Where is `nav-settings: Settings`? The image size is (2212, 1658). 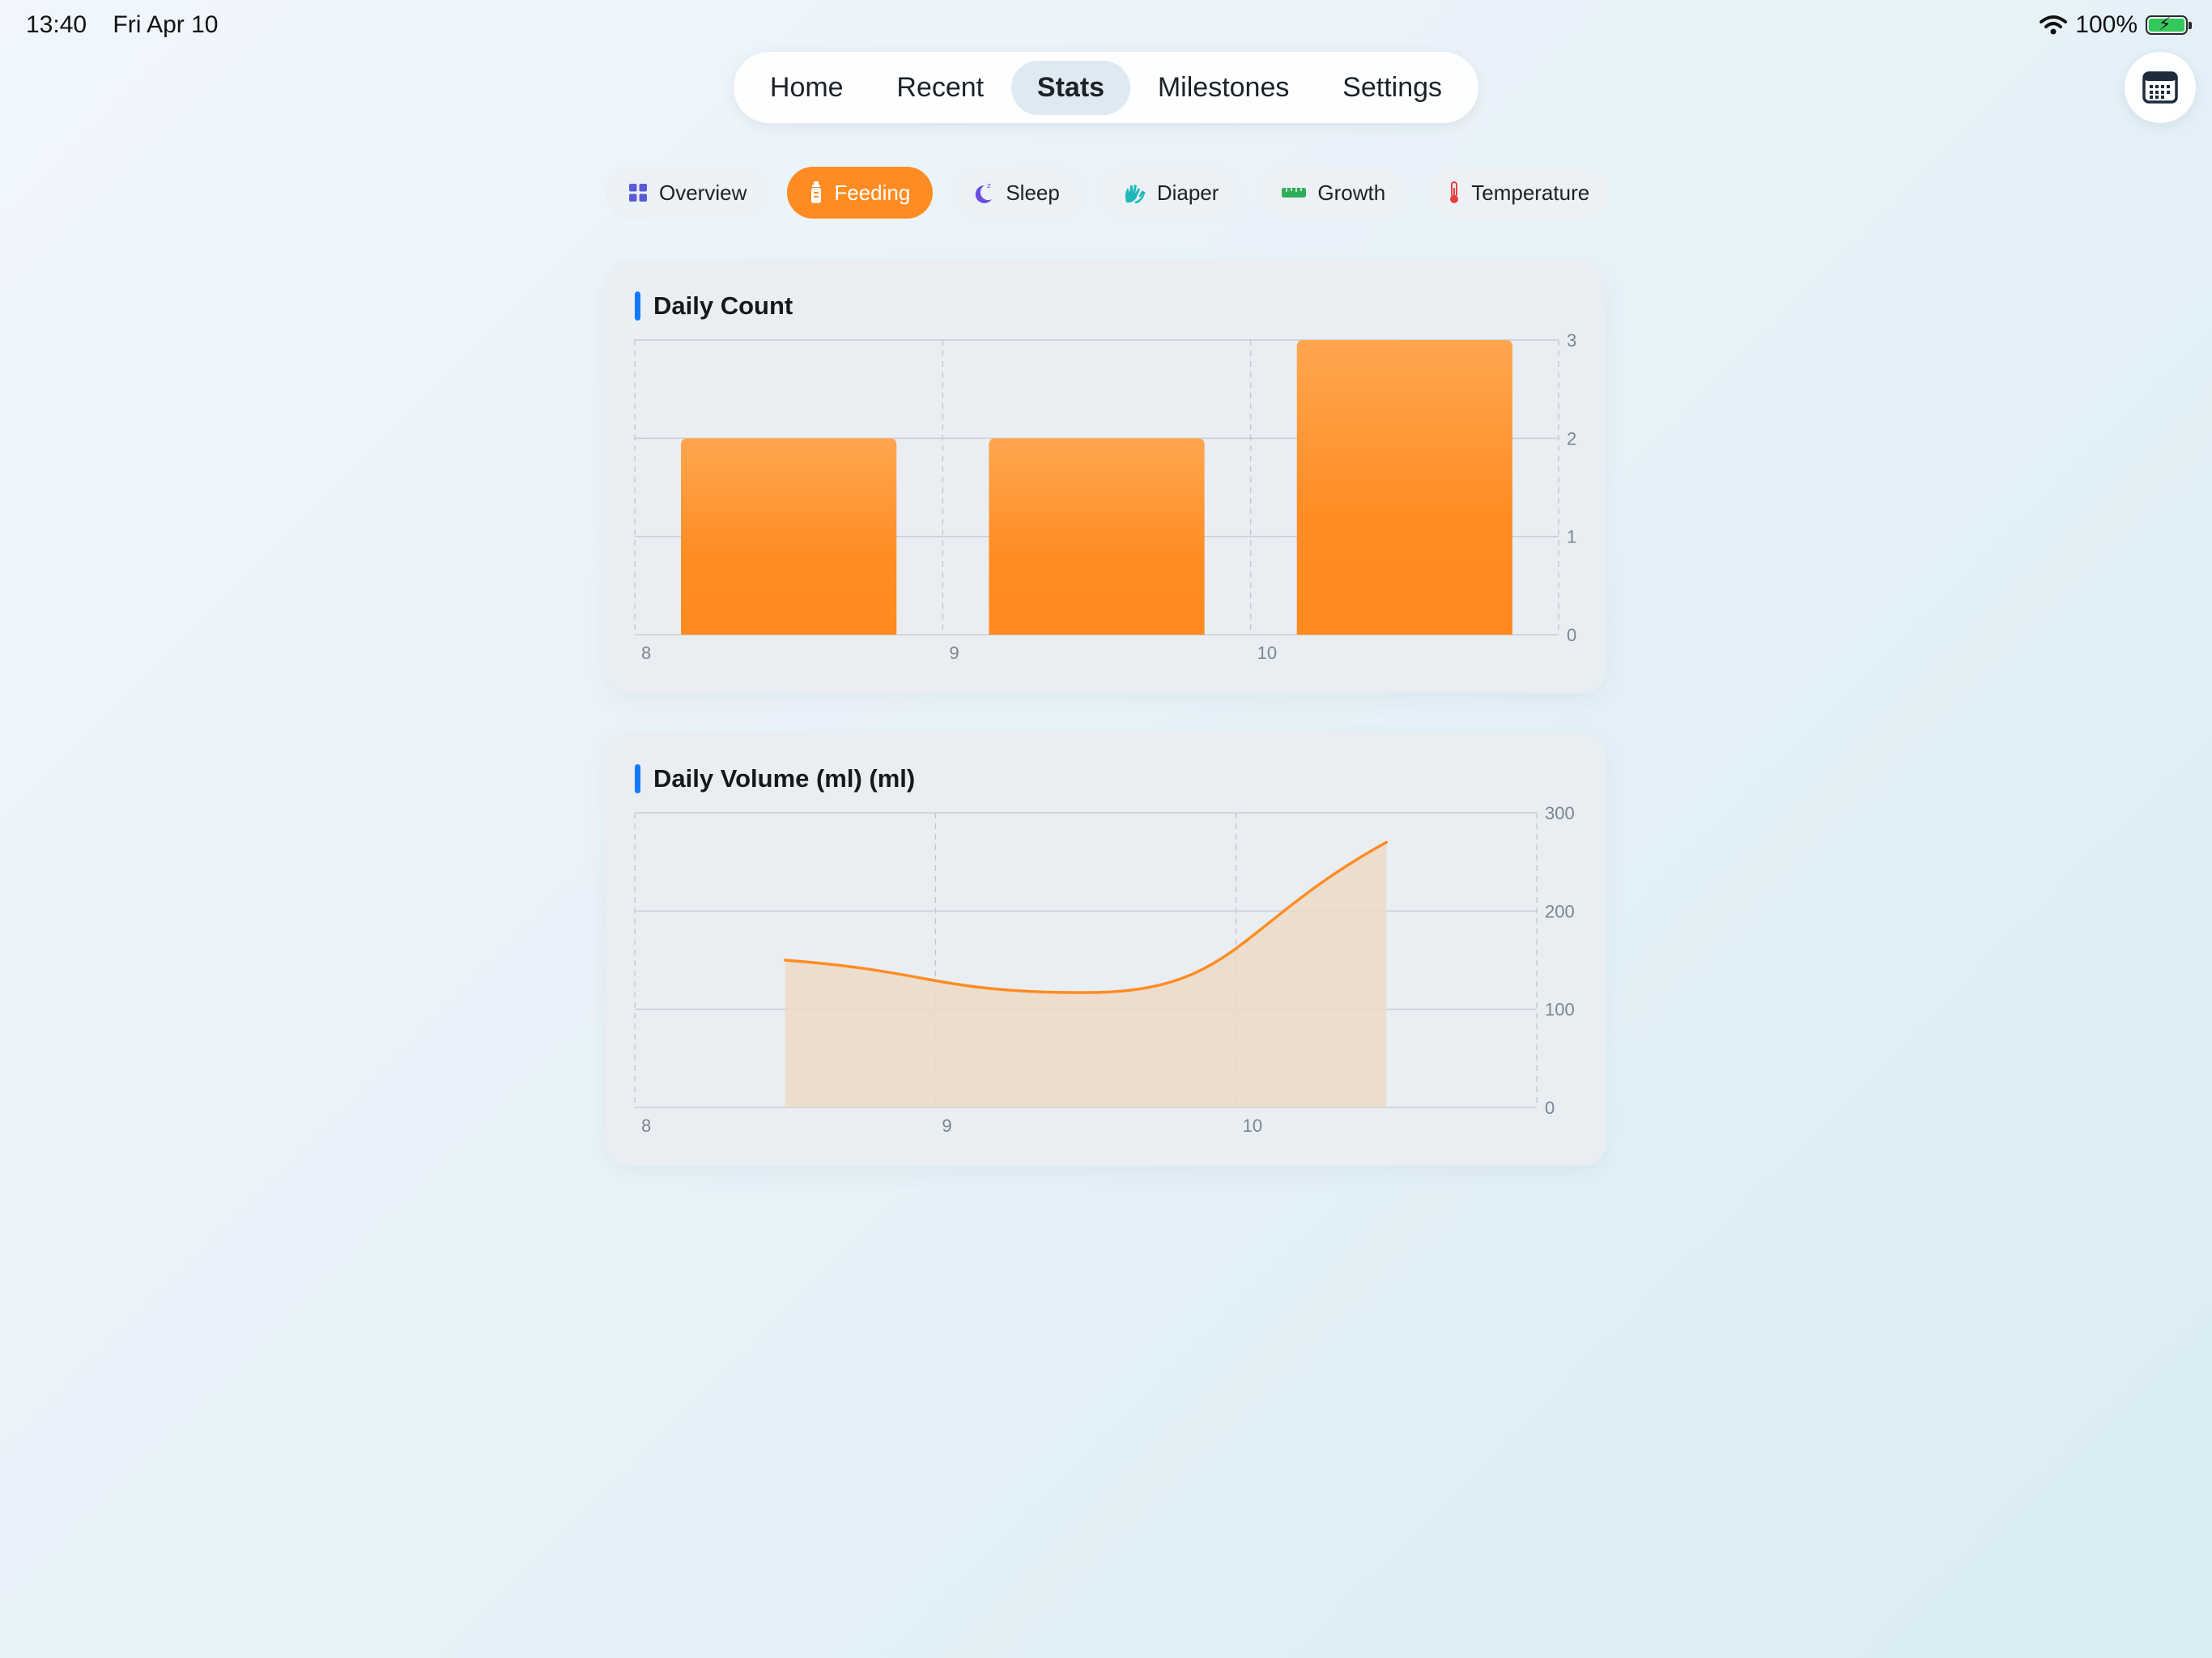 nav-settings: Settings is located at coordinates (1393, 88).